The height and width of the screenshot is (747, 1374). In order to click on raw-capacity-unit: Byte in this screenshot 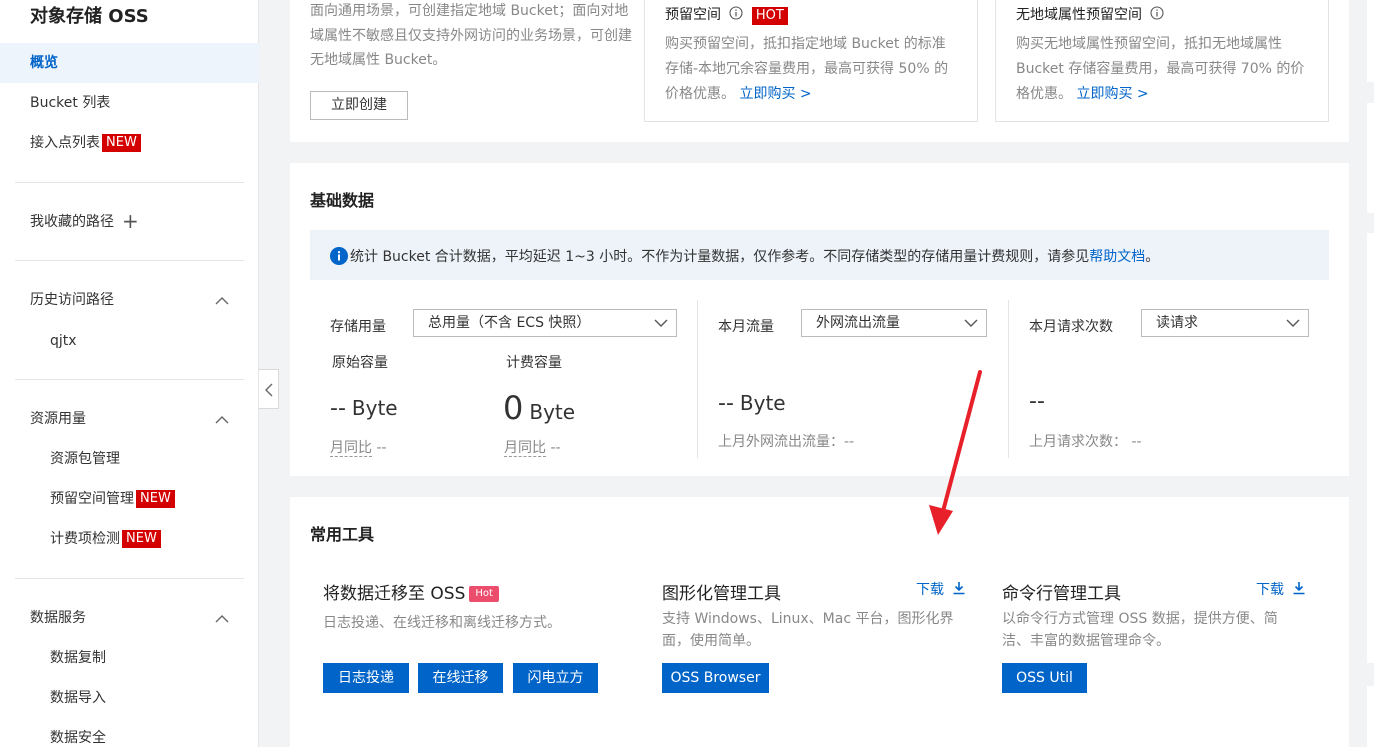, I will do `click(374, 408)`.